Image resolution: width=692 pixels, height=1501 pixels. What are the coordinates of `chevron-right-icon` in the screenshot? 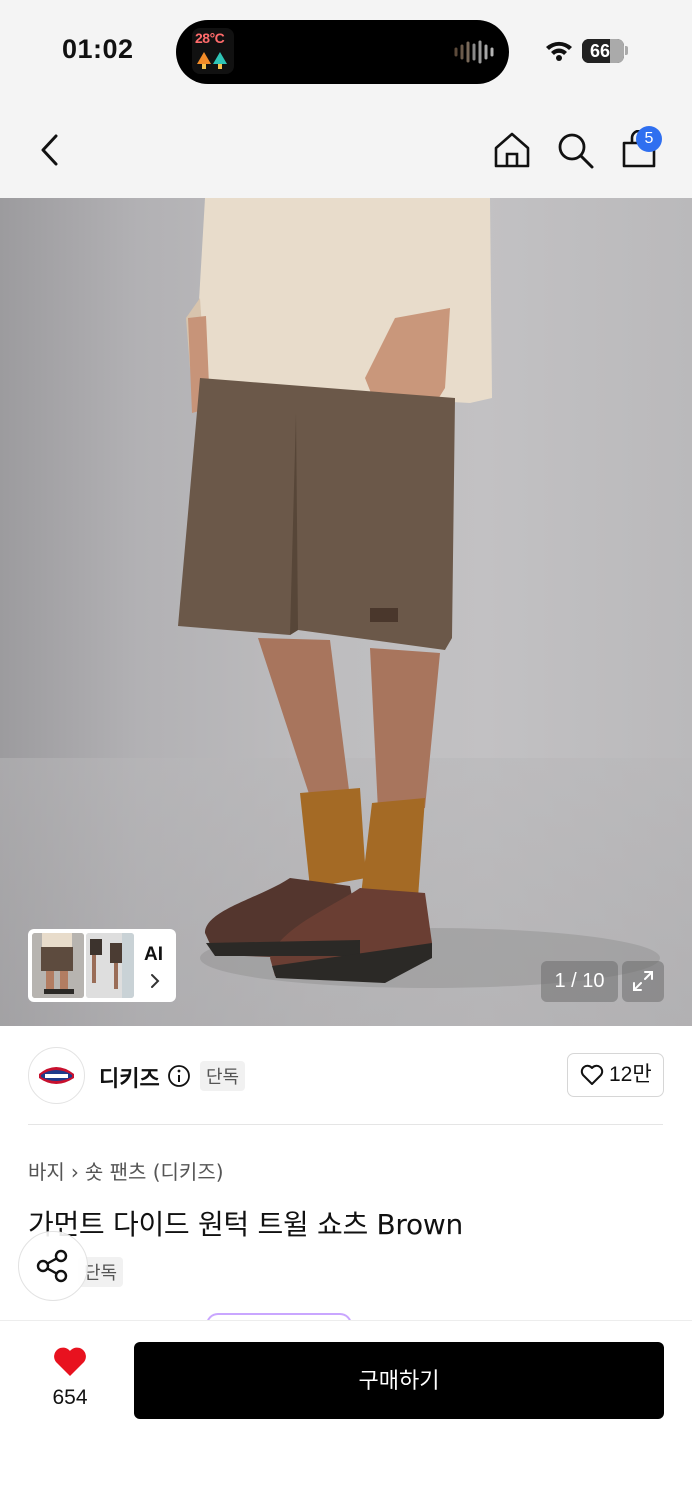 It's located at (155, 981).